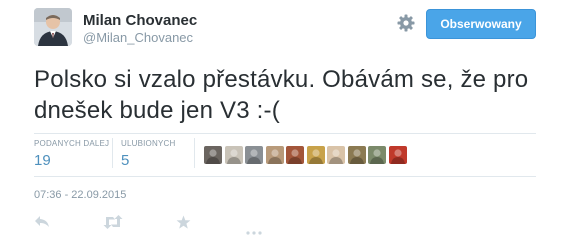 This screenshot has height=245, width=568. Describe the element at coordinates (42, 224) in the screenshot. I see `reply-icon` at that location.